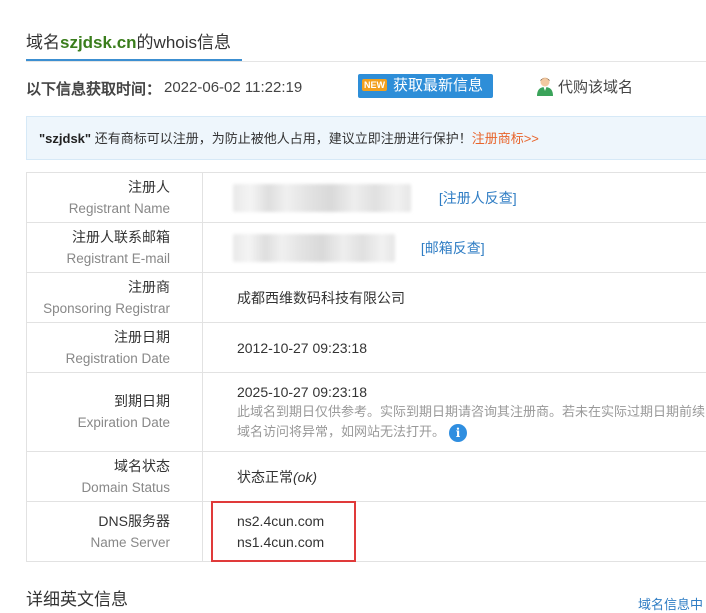  What do you see at coordinates (184, 42) in the screenshot?
I see `title-suffix: 的whois信息` at bounding box center [184, 42].